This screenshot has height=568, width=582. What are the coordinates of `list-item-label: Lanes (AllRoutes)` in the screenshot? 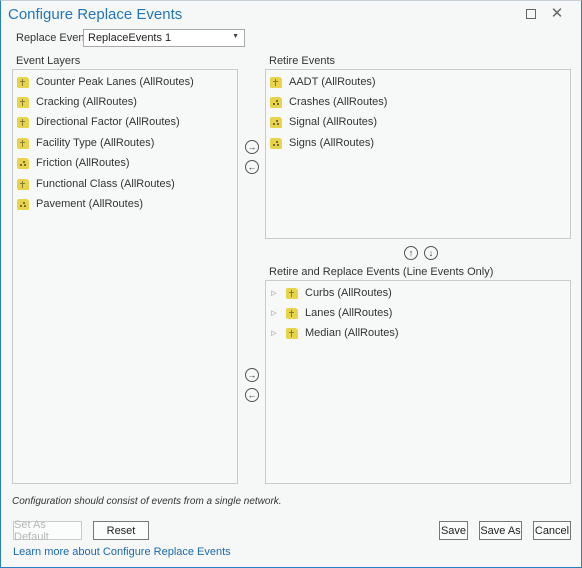 It's located at (349, 313).